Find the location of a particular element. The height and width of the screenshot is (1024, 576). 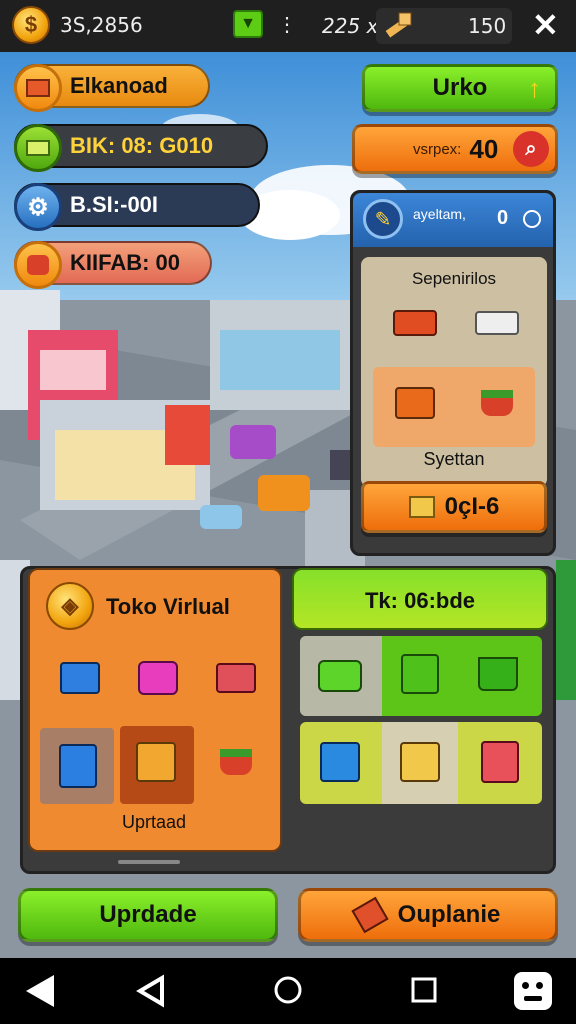

recents-icon is located at coordinates (424, 990).